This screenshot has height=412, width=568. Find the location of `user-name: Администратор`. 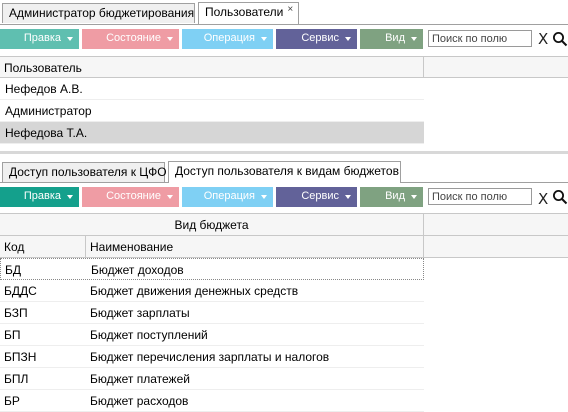

user-name: Администратор is located at coordinates (48, 111).